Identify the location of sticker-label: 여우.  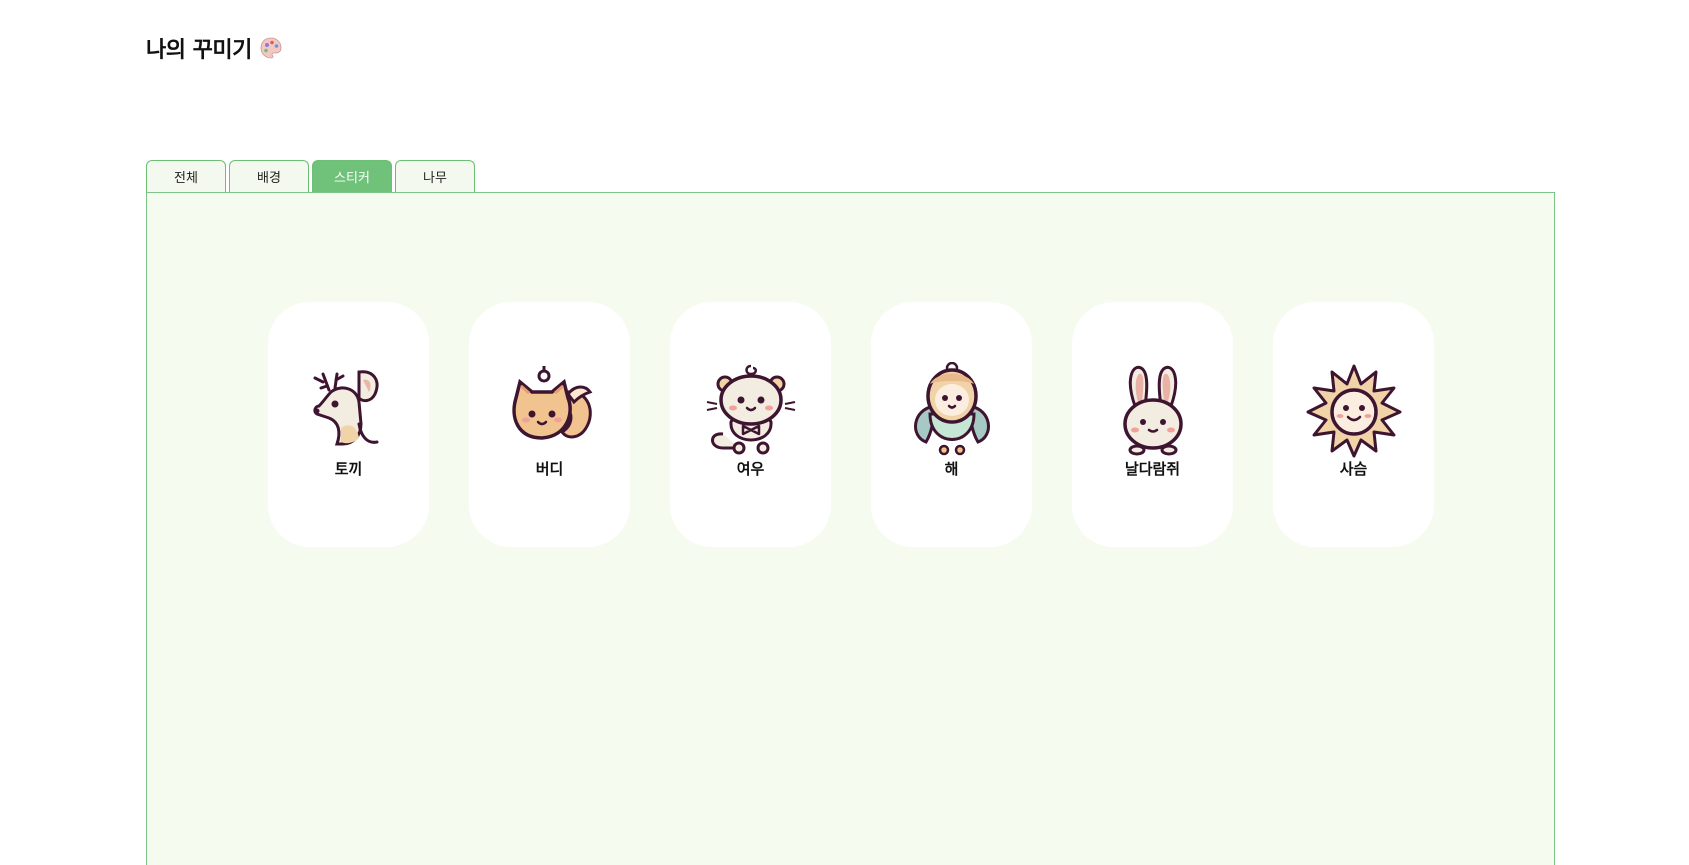
(750, 469).